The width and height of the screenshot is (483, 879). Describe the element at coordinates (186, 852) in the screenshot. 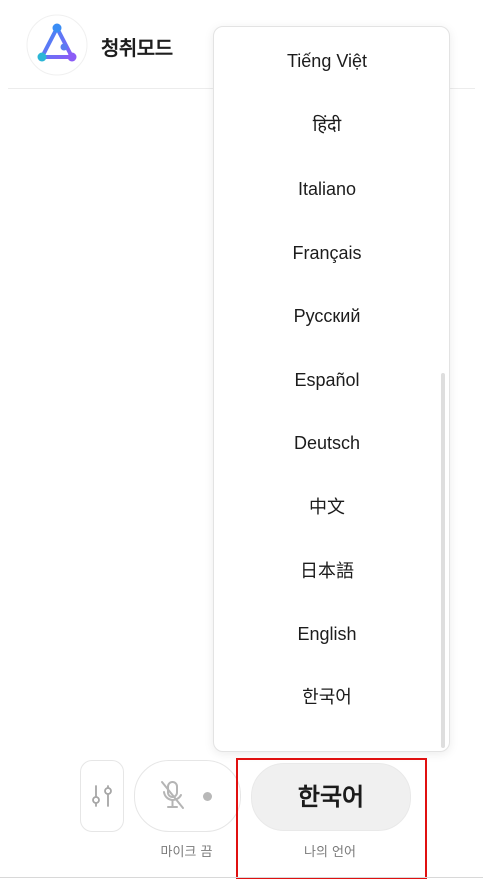

I see `mic-status-label: 마이크 끔` at that location.